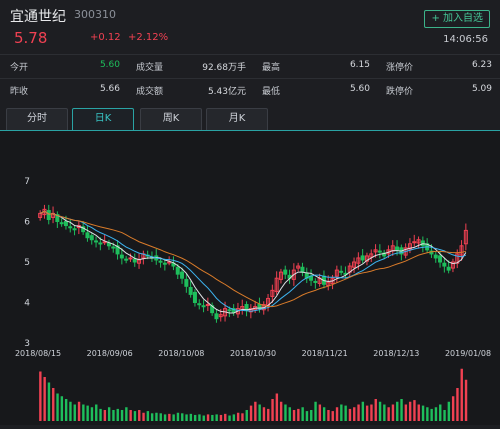  Describe the element at coordinates (359, 89) in the screenshot. I see `low-value: 5.60` at that location.